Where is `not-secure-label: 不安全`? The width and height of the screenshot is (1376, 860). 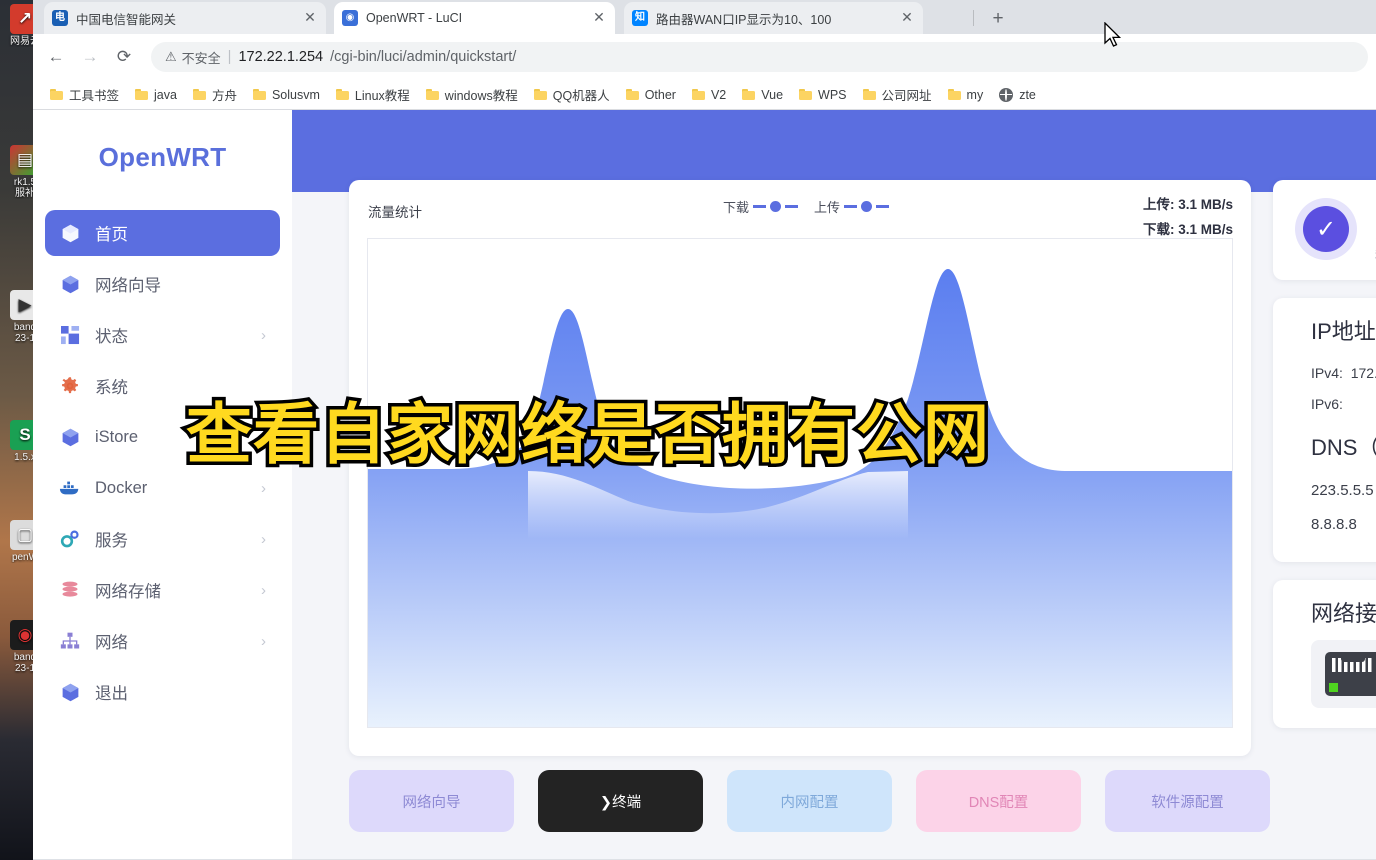 not-secure-label: 不安全 is located at coordinates (201, 58).